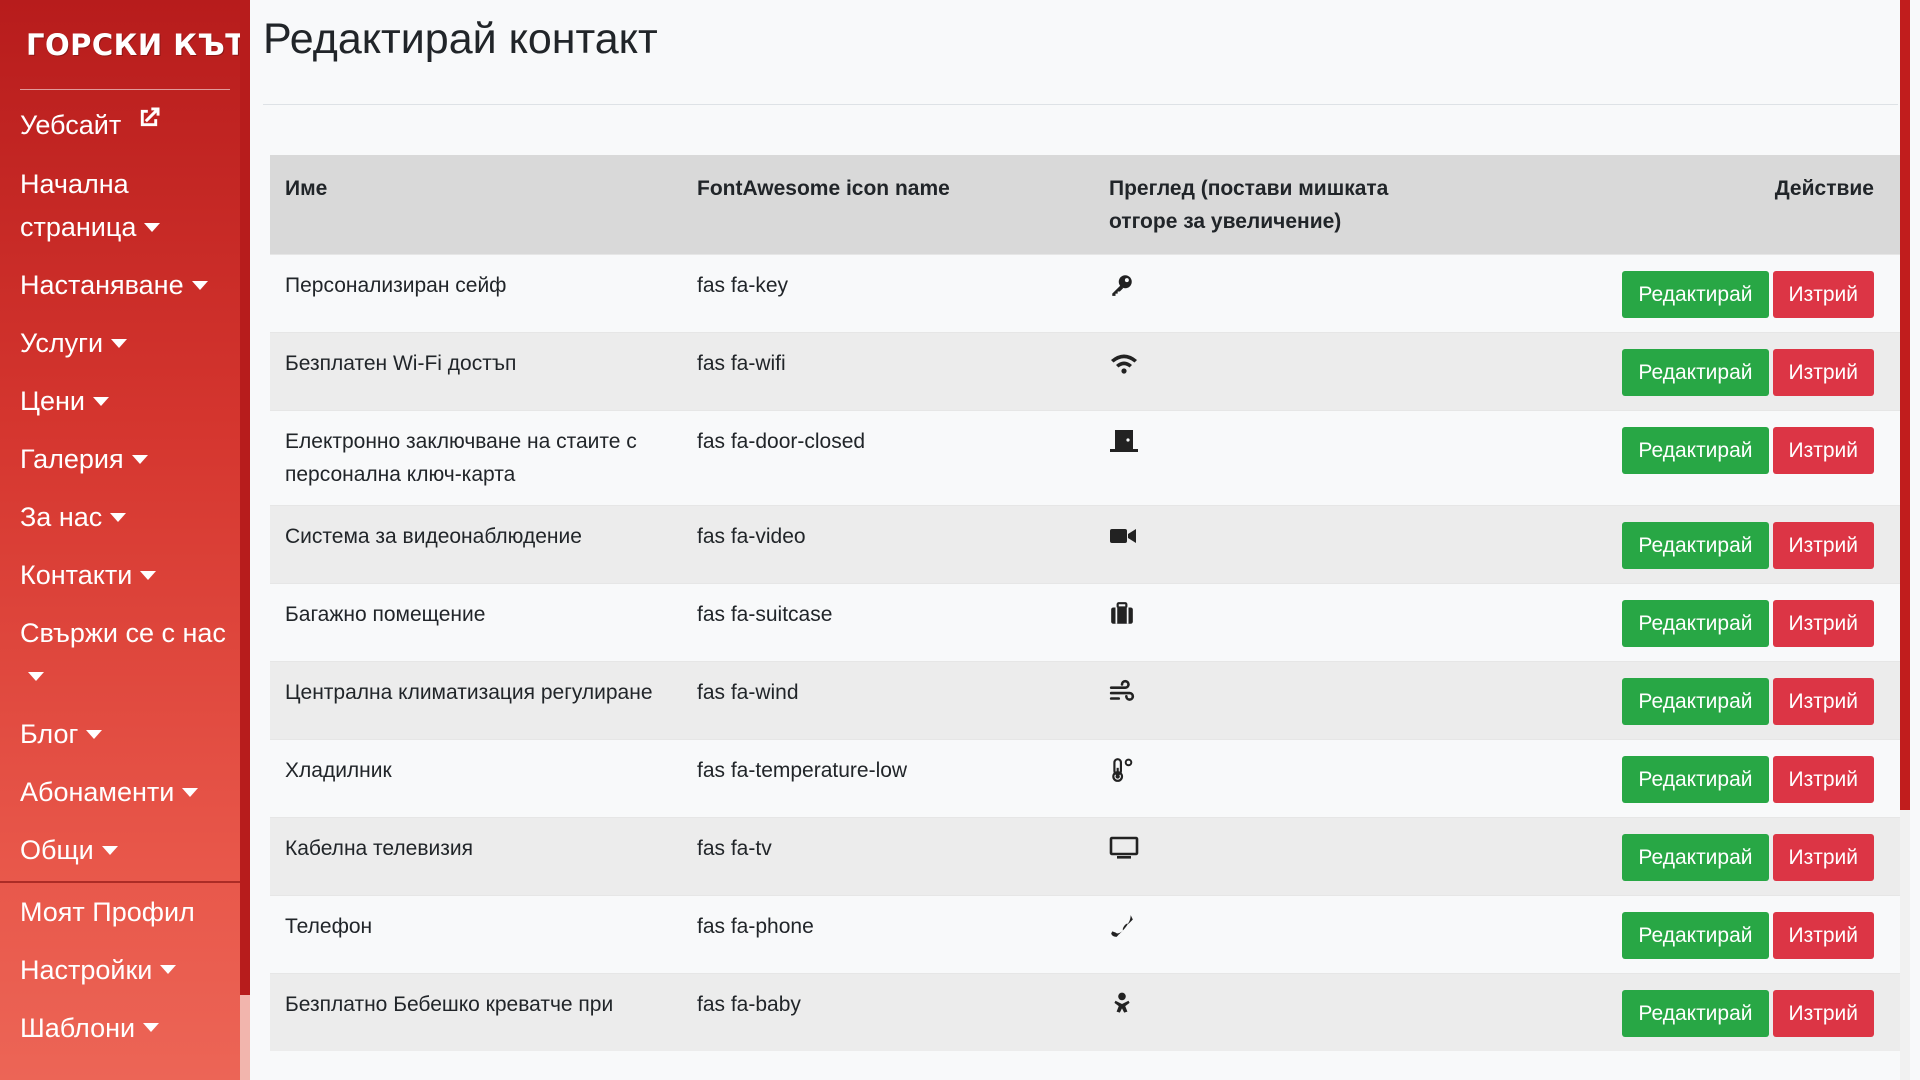  I want to click on sidebar-item-label: Уебсайт, so click(71, 125).